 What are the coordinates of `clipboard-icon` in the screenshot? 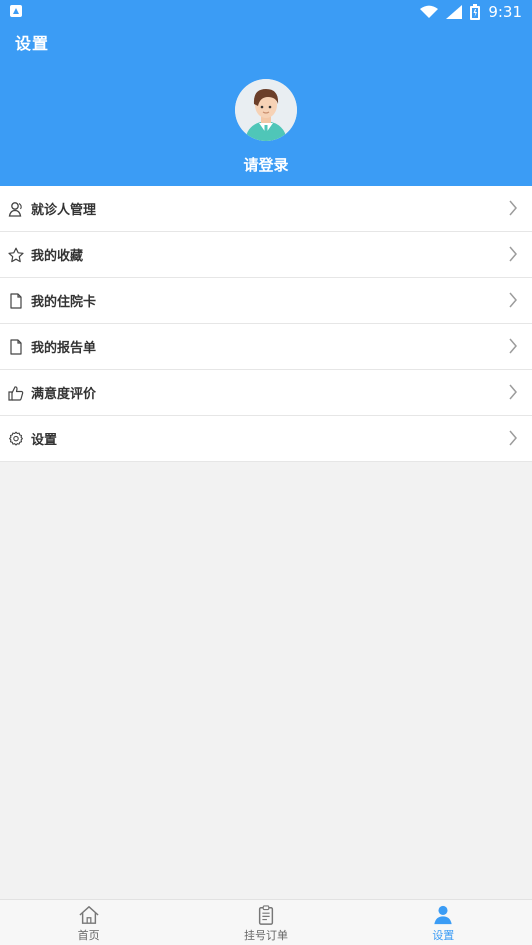 It's located at (266, 915).